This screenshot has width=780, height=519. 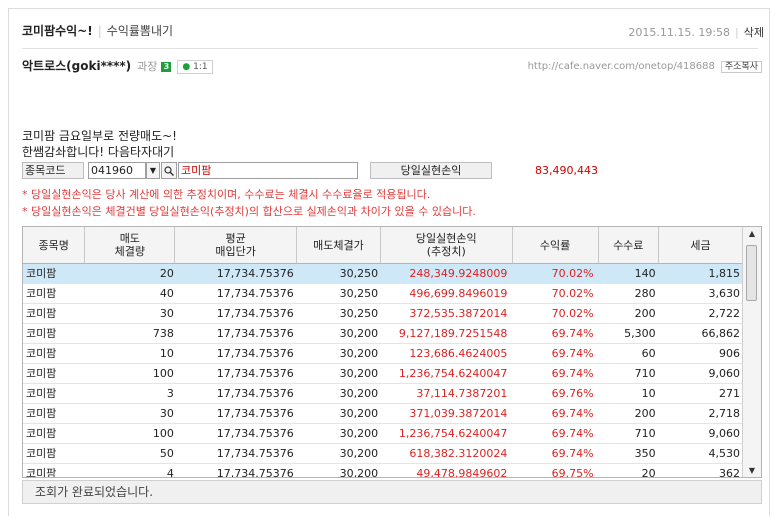 I want to click on cell-sell-qty: 40, so click(x=166, y=293).